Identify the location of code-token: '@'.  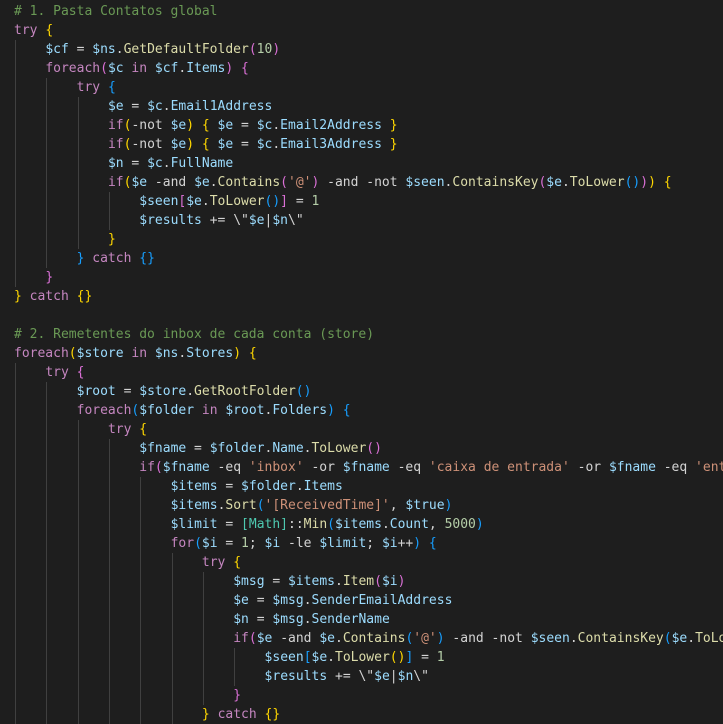
(425, 638).